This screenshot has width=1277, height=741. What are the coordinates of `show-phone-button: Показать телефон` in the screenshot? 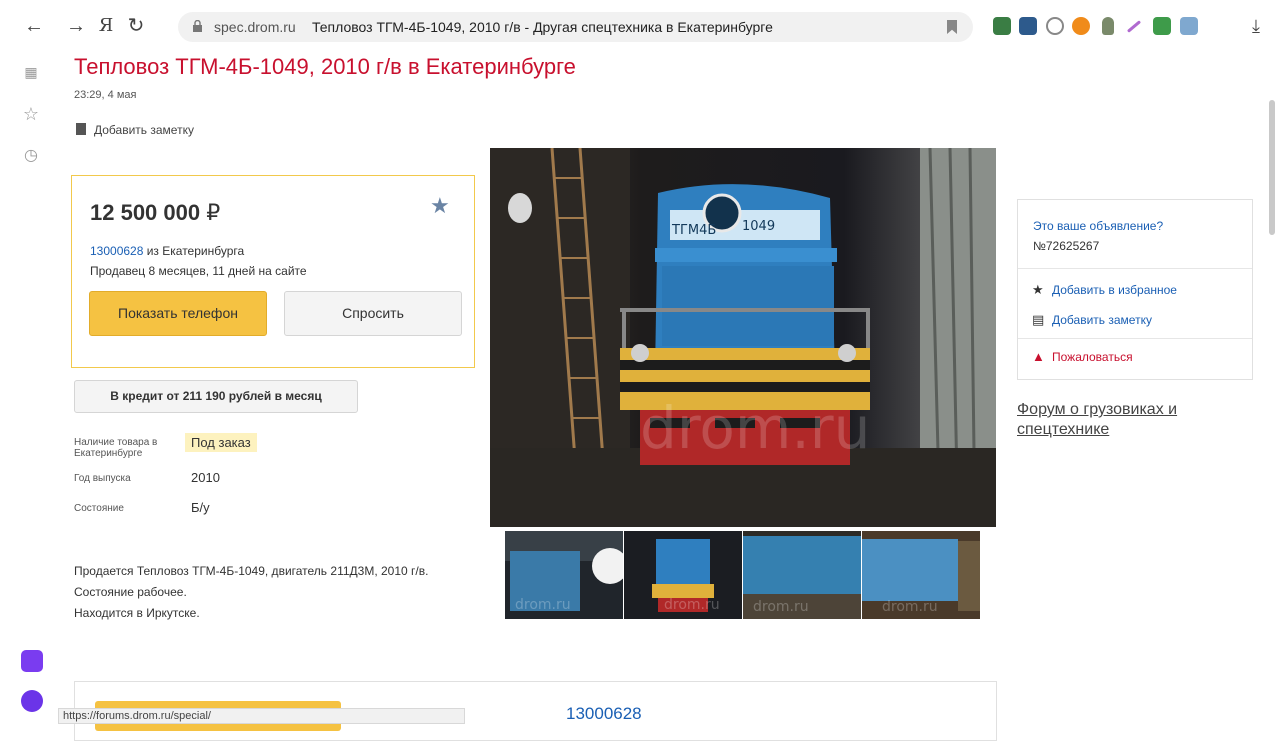 It's located at (178, 313).